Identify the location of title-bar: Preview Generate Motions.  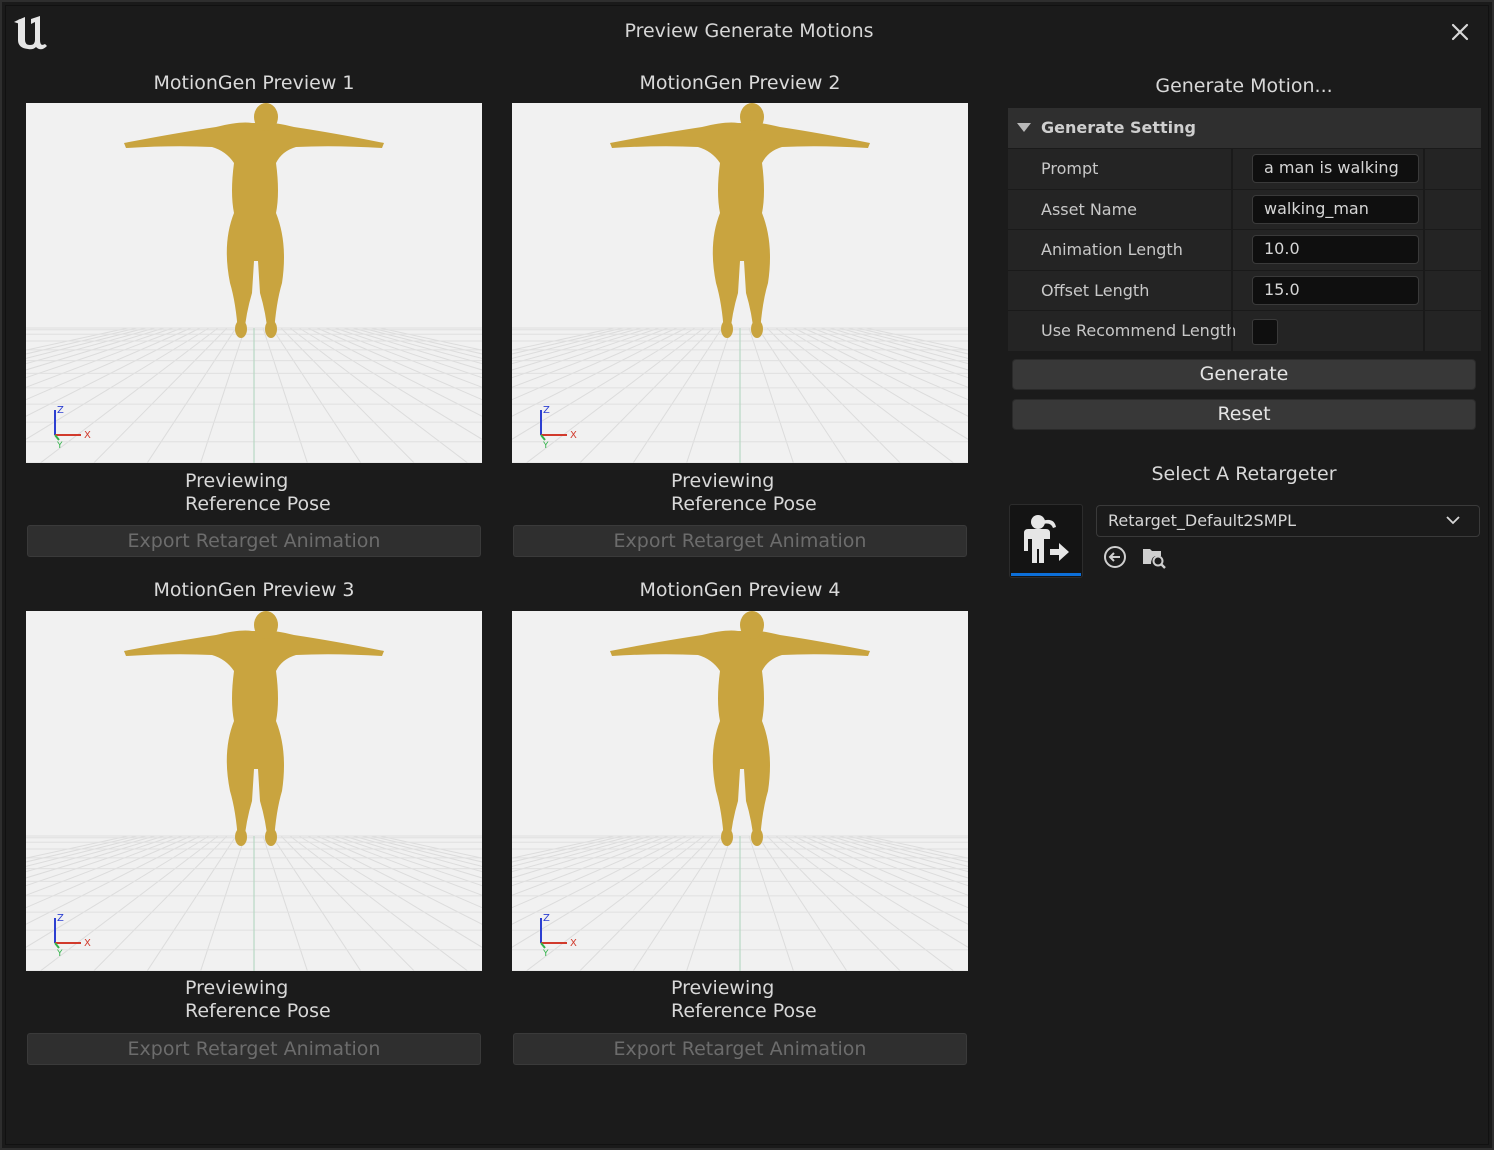
(748, 32).